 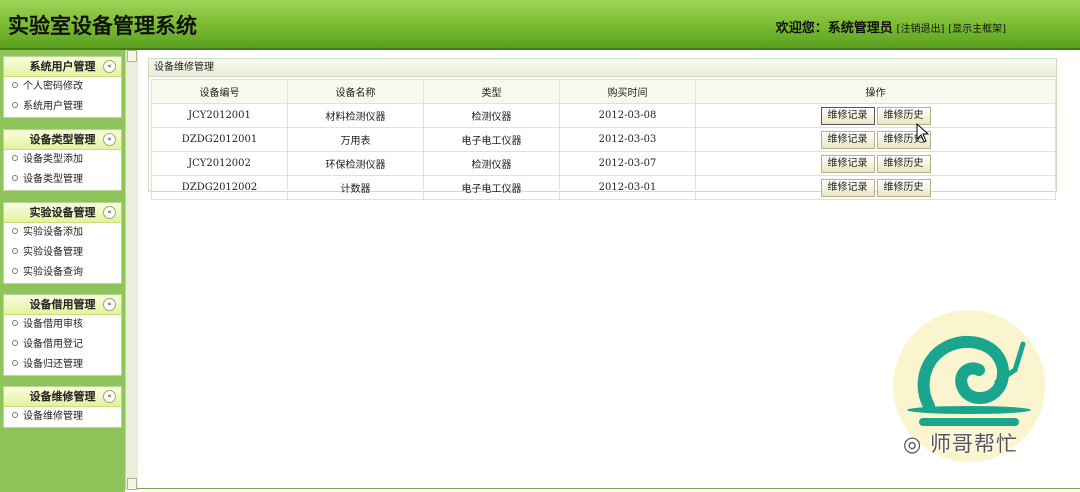 What do you see at coordinates (219, 115) in the screenshot?
I see `cell-device-id: JCY2012001` at bounding box center [219, 115].